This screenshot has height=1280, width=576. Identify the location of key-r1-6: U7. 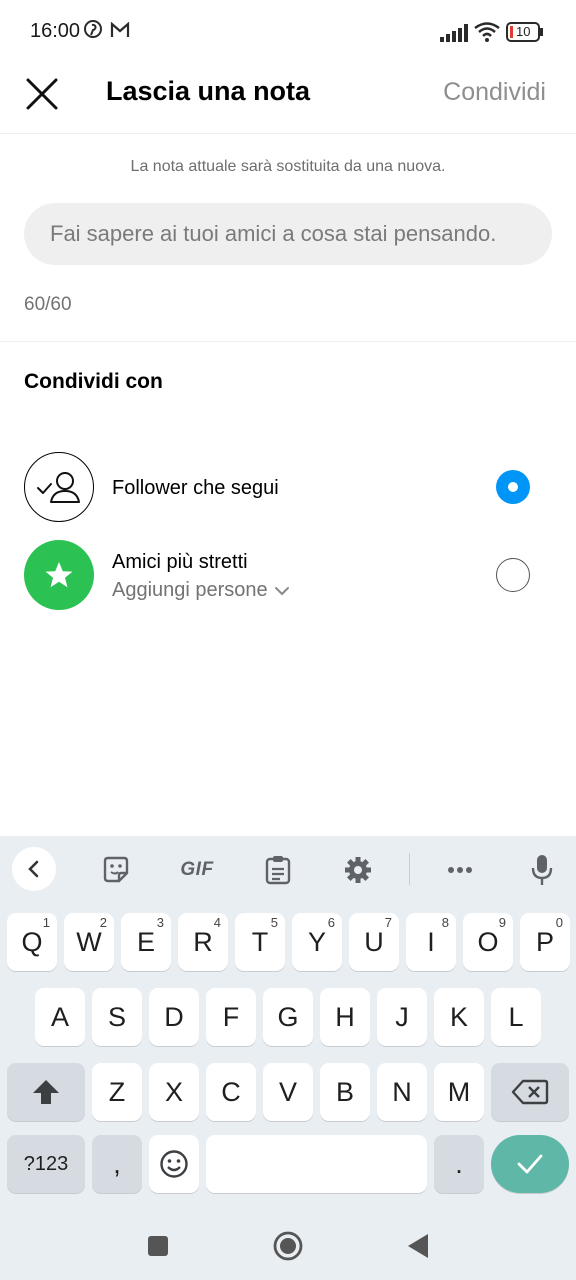
(374, 942).